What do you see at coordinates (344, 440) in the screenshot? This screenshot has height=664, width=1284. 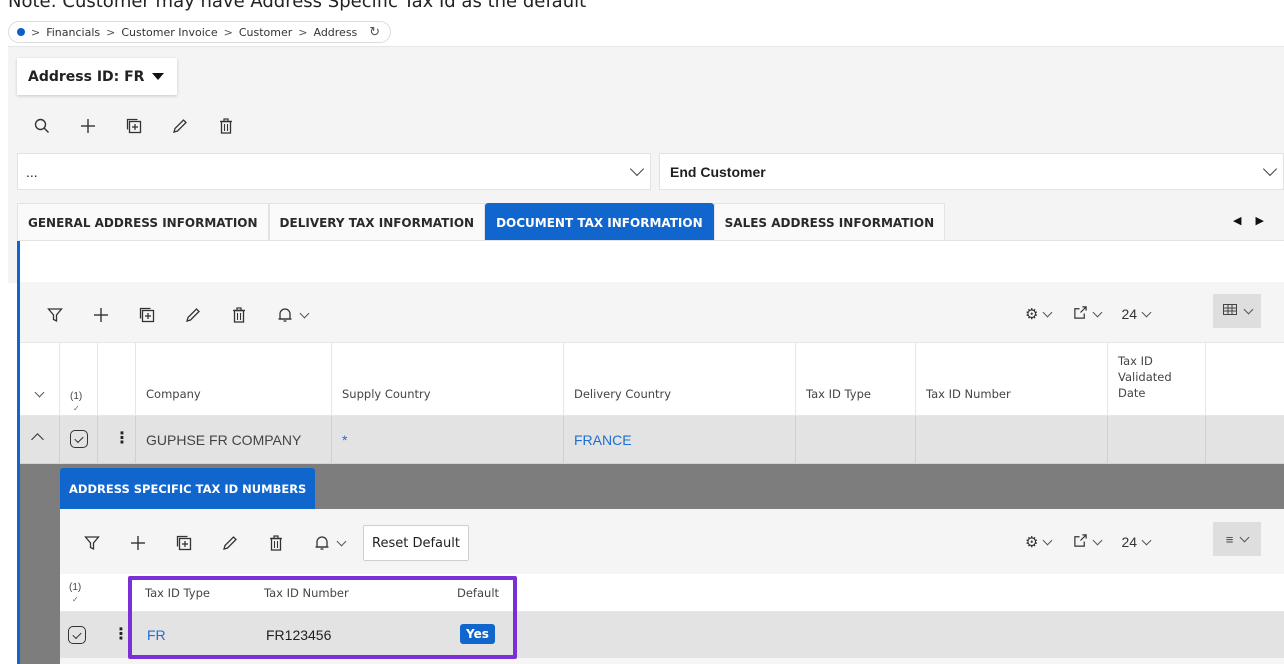 I see `supply-country-value: *` at bounding box center [344, 440].